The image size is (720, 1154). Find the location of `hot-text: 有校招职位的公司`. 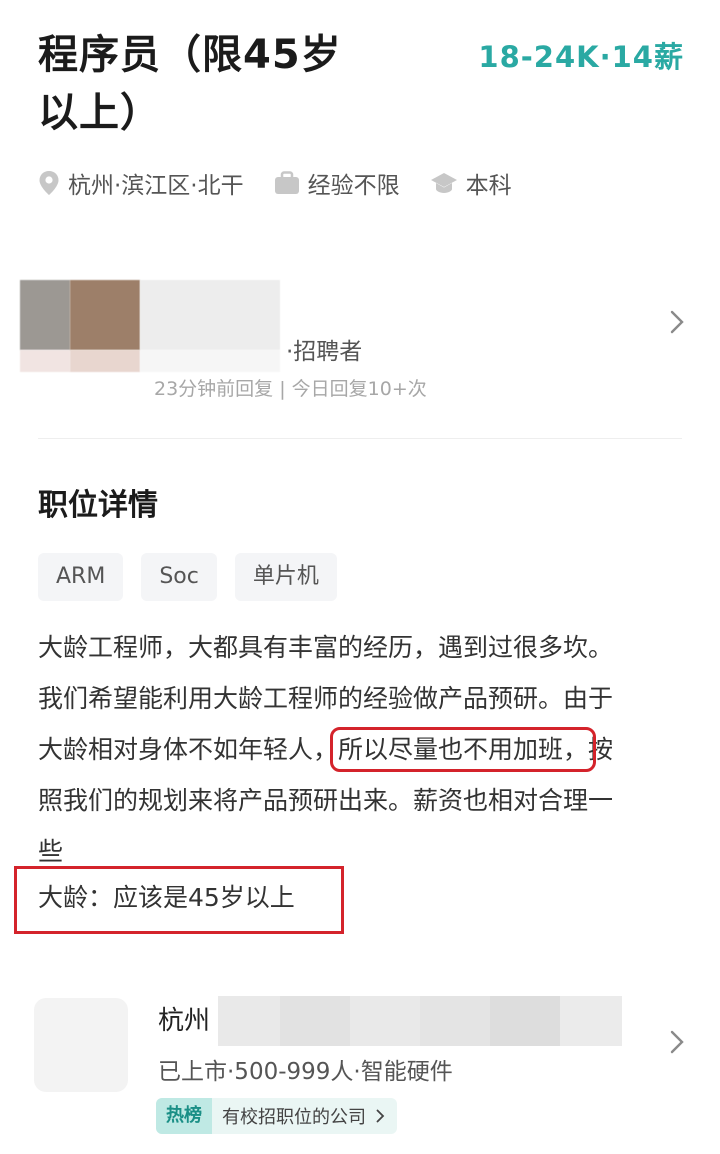

hot-text: 有校招职位的公司 is located at coordinates (294, 1117).